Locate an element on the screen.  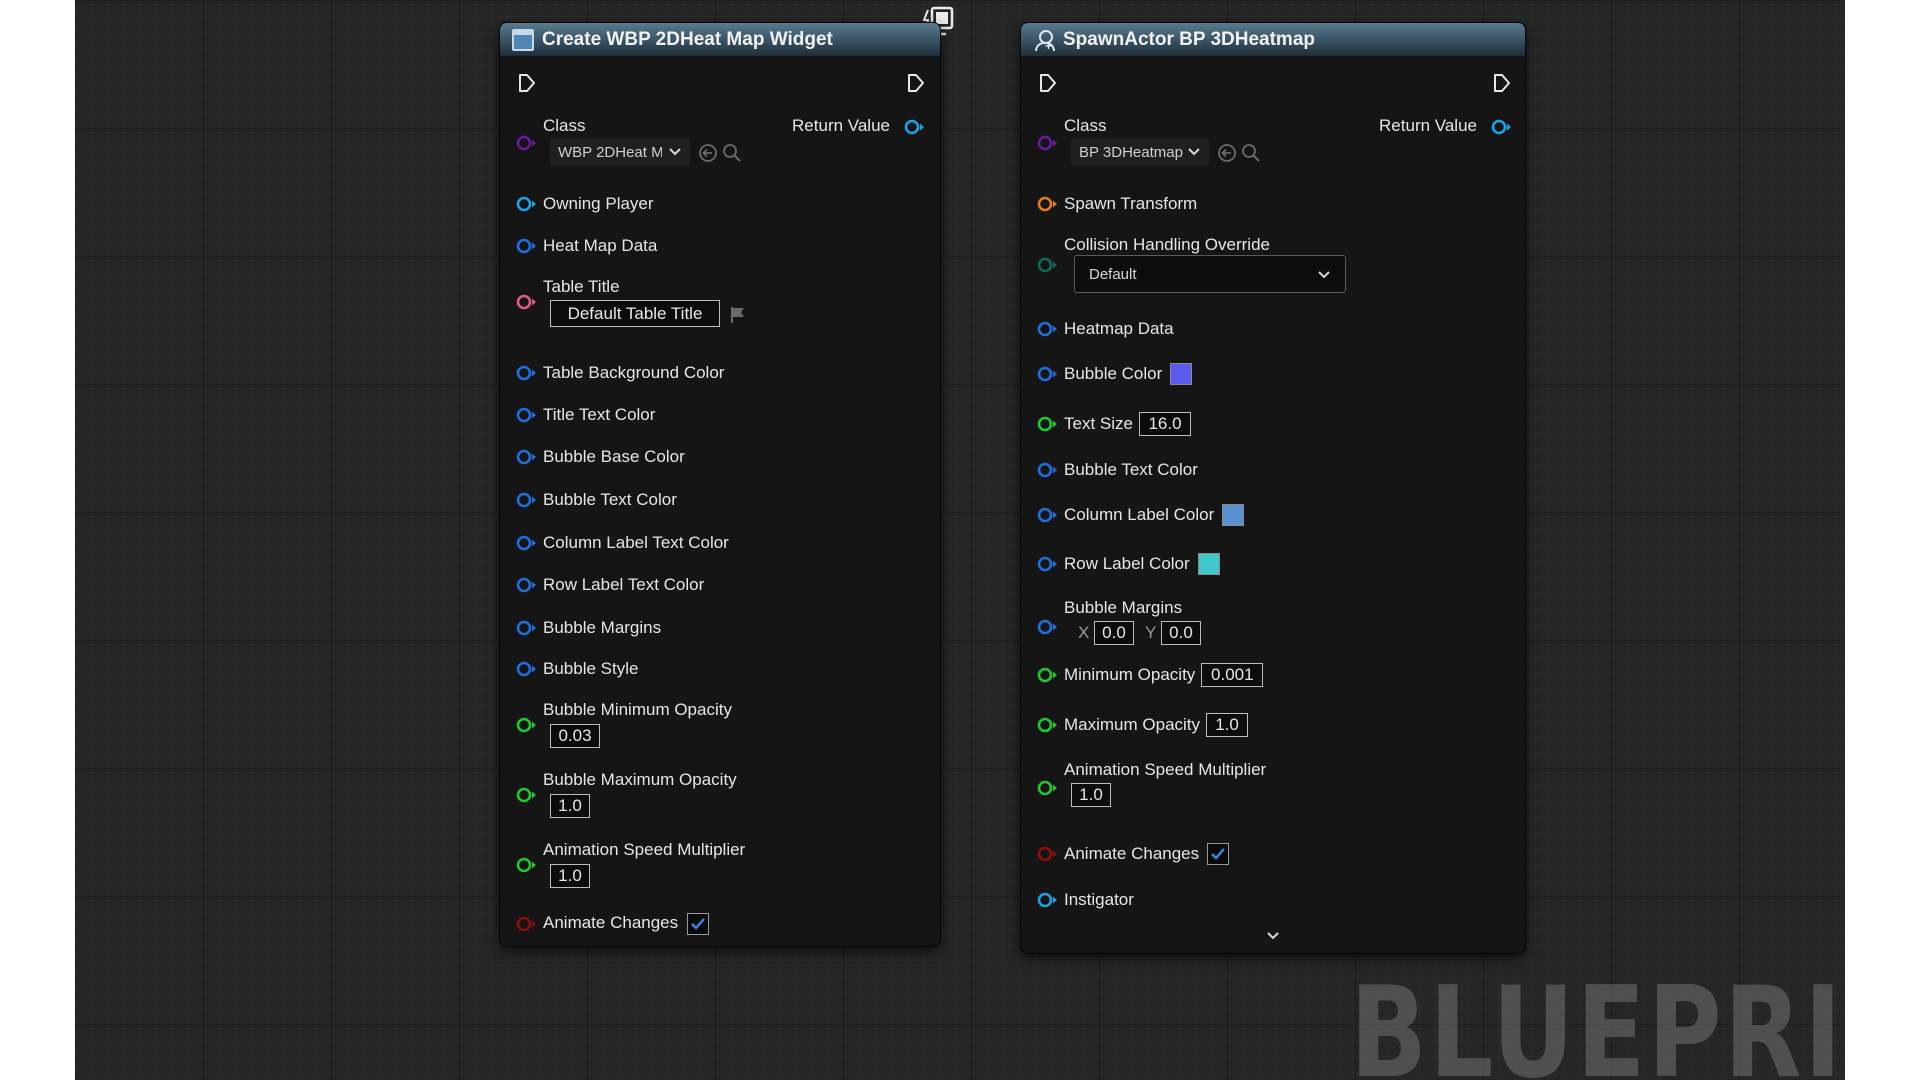
row-label-color-row: Row Label Color is located at coordinates (1128, 564).